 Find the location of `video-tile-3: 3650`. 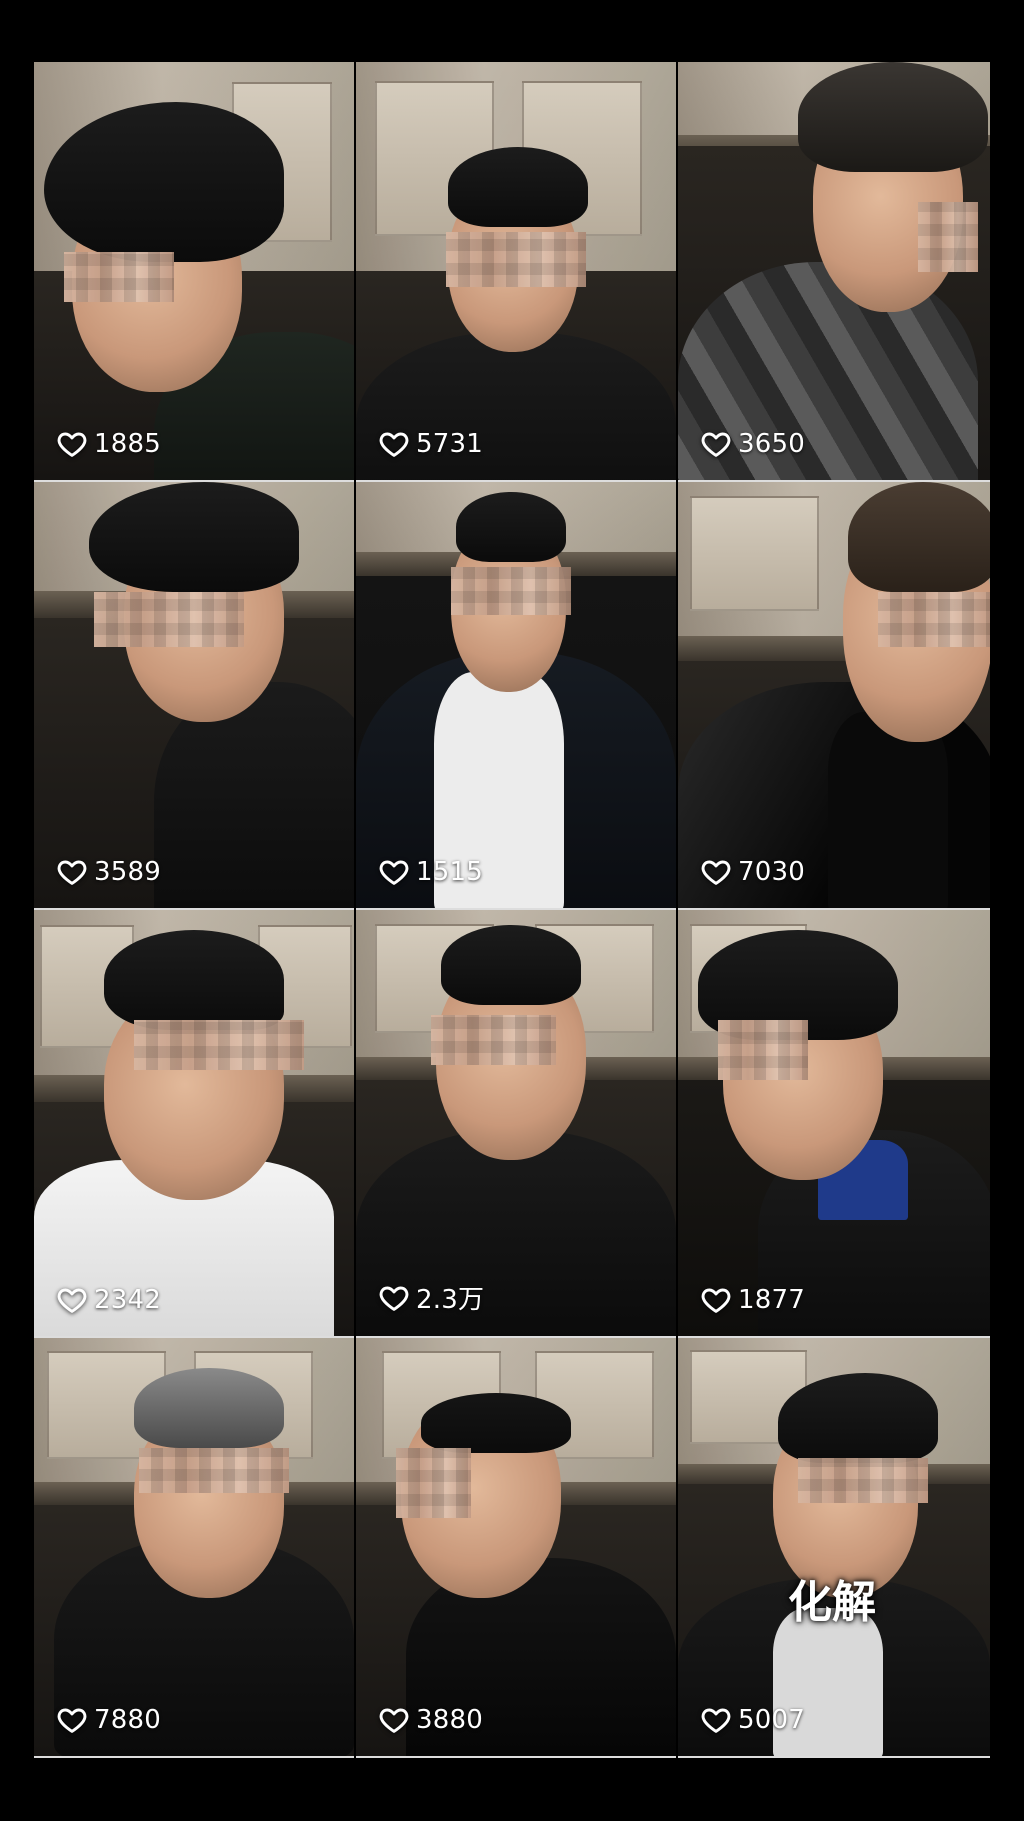

video-tile-3: 3650 is located at coordinates (834, 272).